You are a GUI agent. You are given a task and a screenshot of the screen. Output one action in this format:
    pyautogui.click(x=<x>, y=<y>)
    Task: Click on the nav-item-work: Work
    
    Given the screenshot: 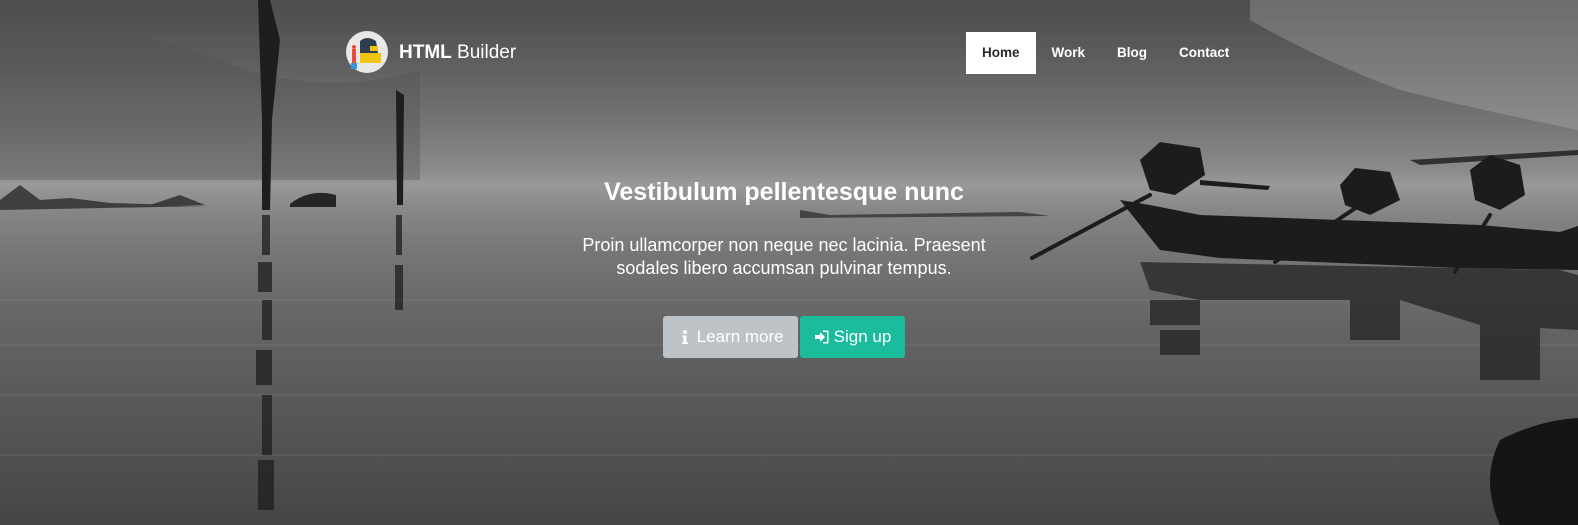 What is the action you would take?
    pyautogui.click(x=1069, y=53)
    